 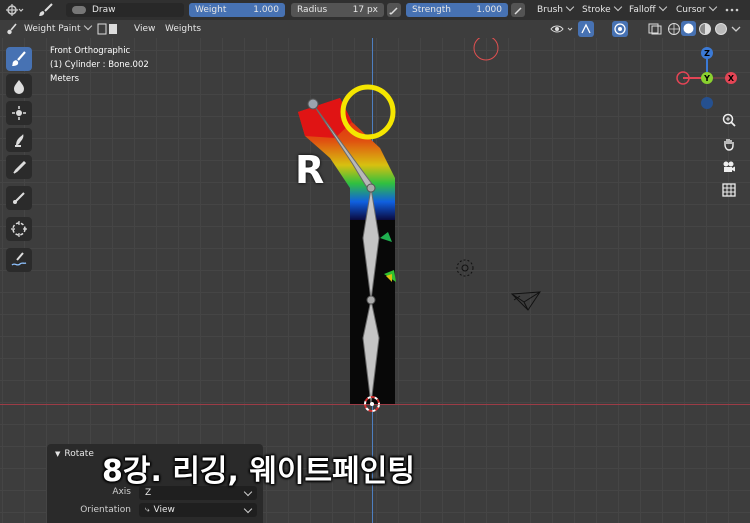 What do you see at coordinates (104, 10) in the screenshot?
I see `brush-name: Draw` at bounding box center [104, 10].